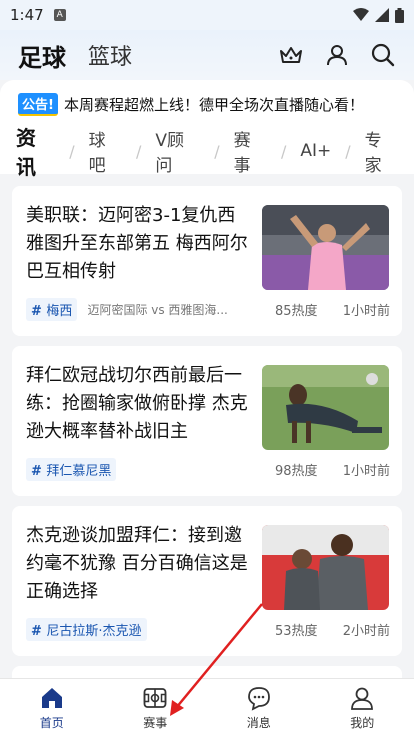  What do you see at coordinates (38, 104) in the screenshot?
I see `announcement-badge: 公告!` at bounding box center [38, 104].